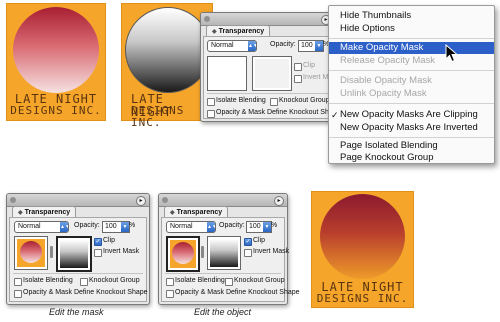  Describe the element at coordinates (452, 53) in the screenshot. I see `mouse-cursor-icon` at that location.